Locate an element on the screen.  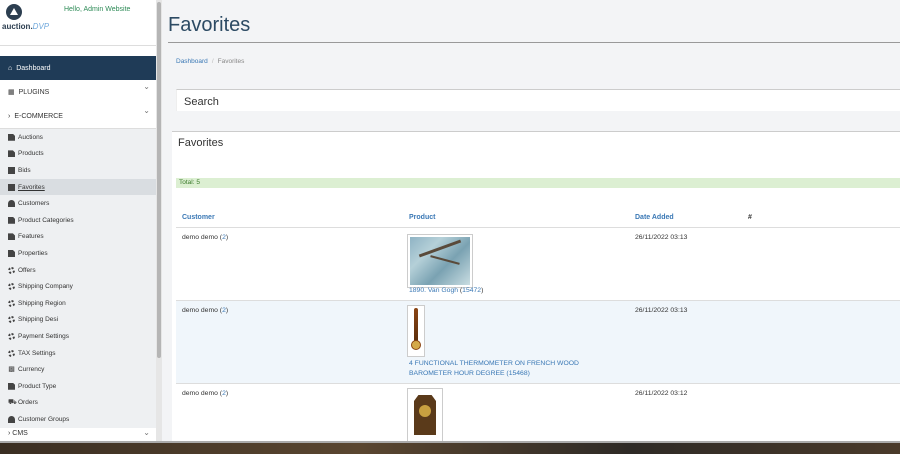
sidebar-item-label: Shipping Region is located at coordinates (42, 303).